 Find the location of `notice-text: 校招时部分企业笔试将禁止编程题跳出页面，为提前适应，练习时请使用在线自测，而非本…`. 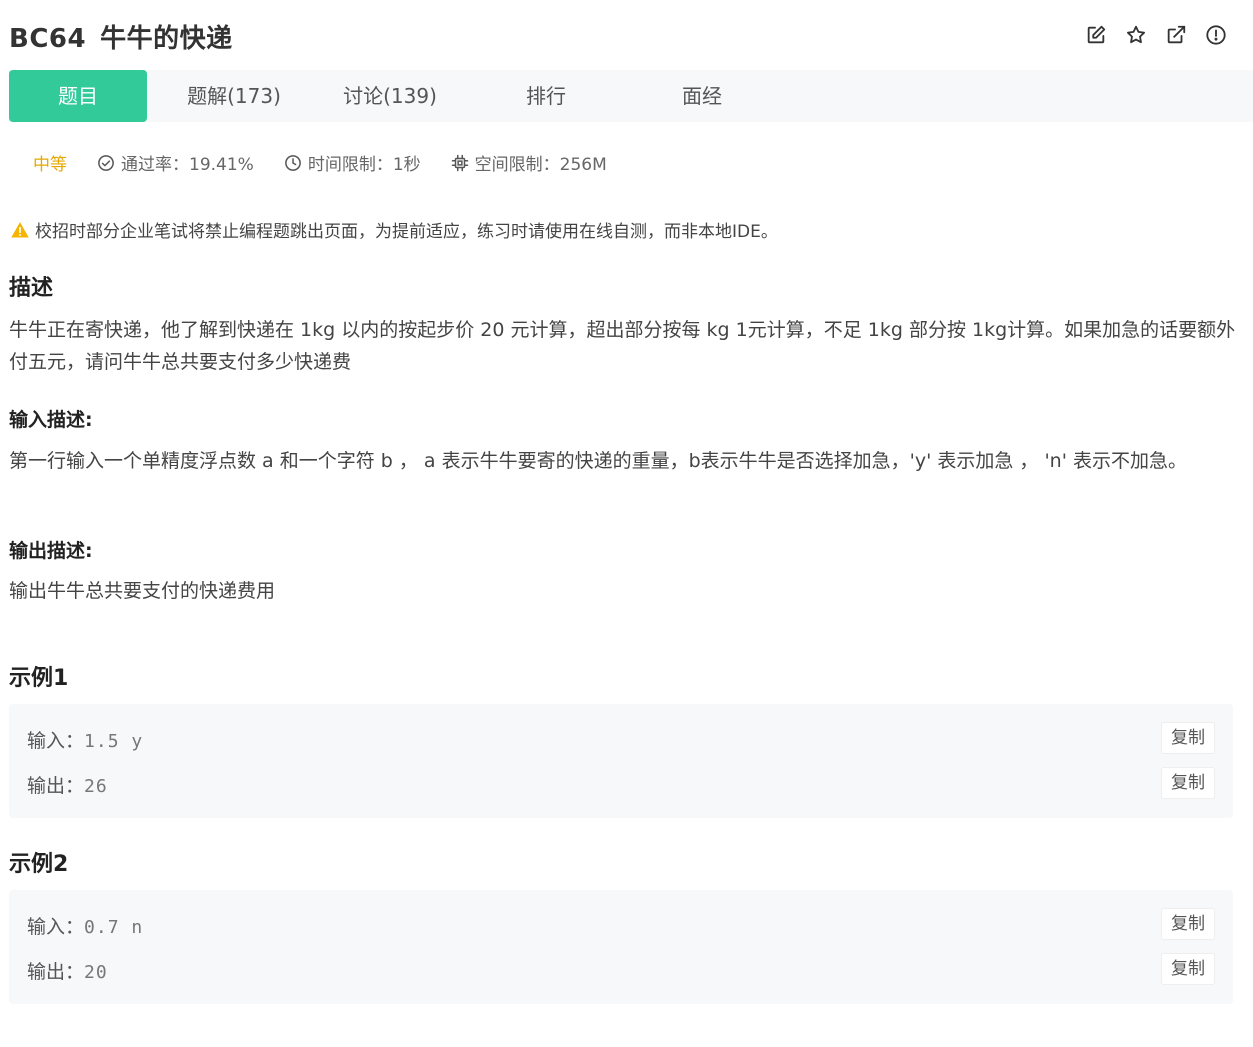

notice-text: 校招时部分企业笔试将禁止编程题跳出页面，为提前适应，练习时请使用在线自测，而非本… is located at coordinates (406, 232).